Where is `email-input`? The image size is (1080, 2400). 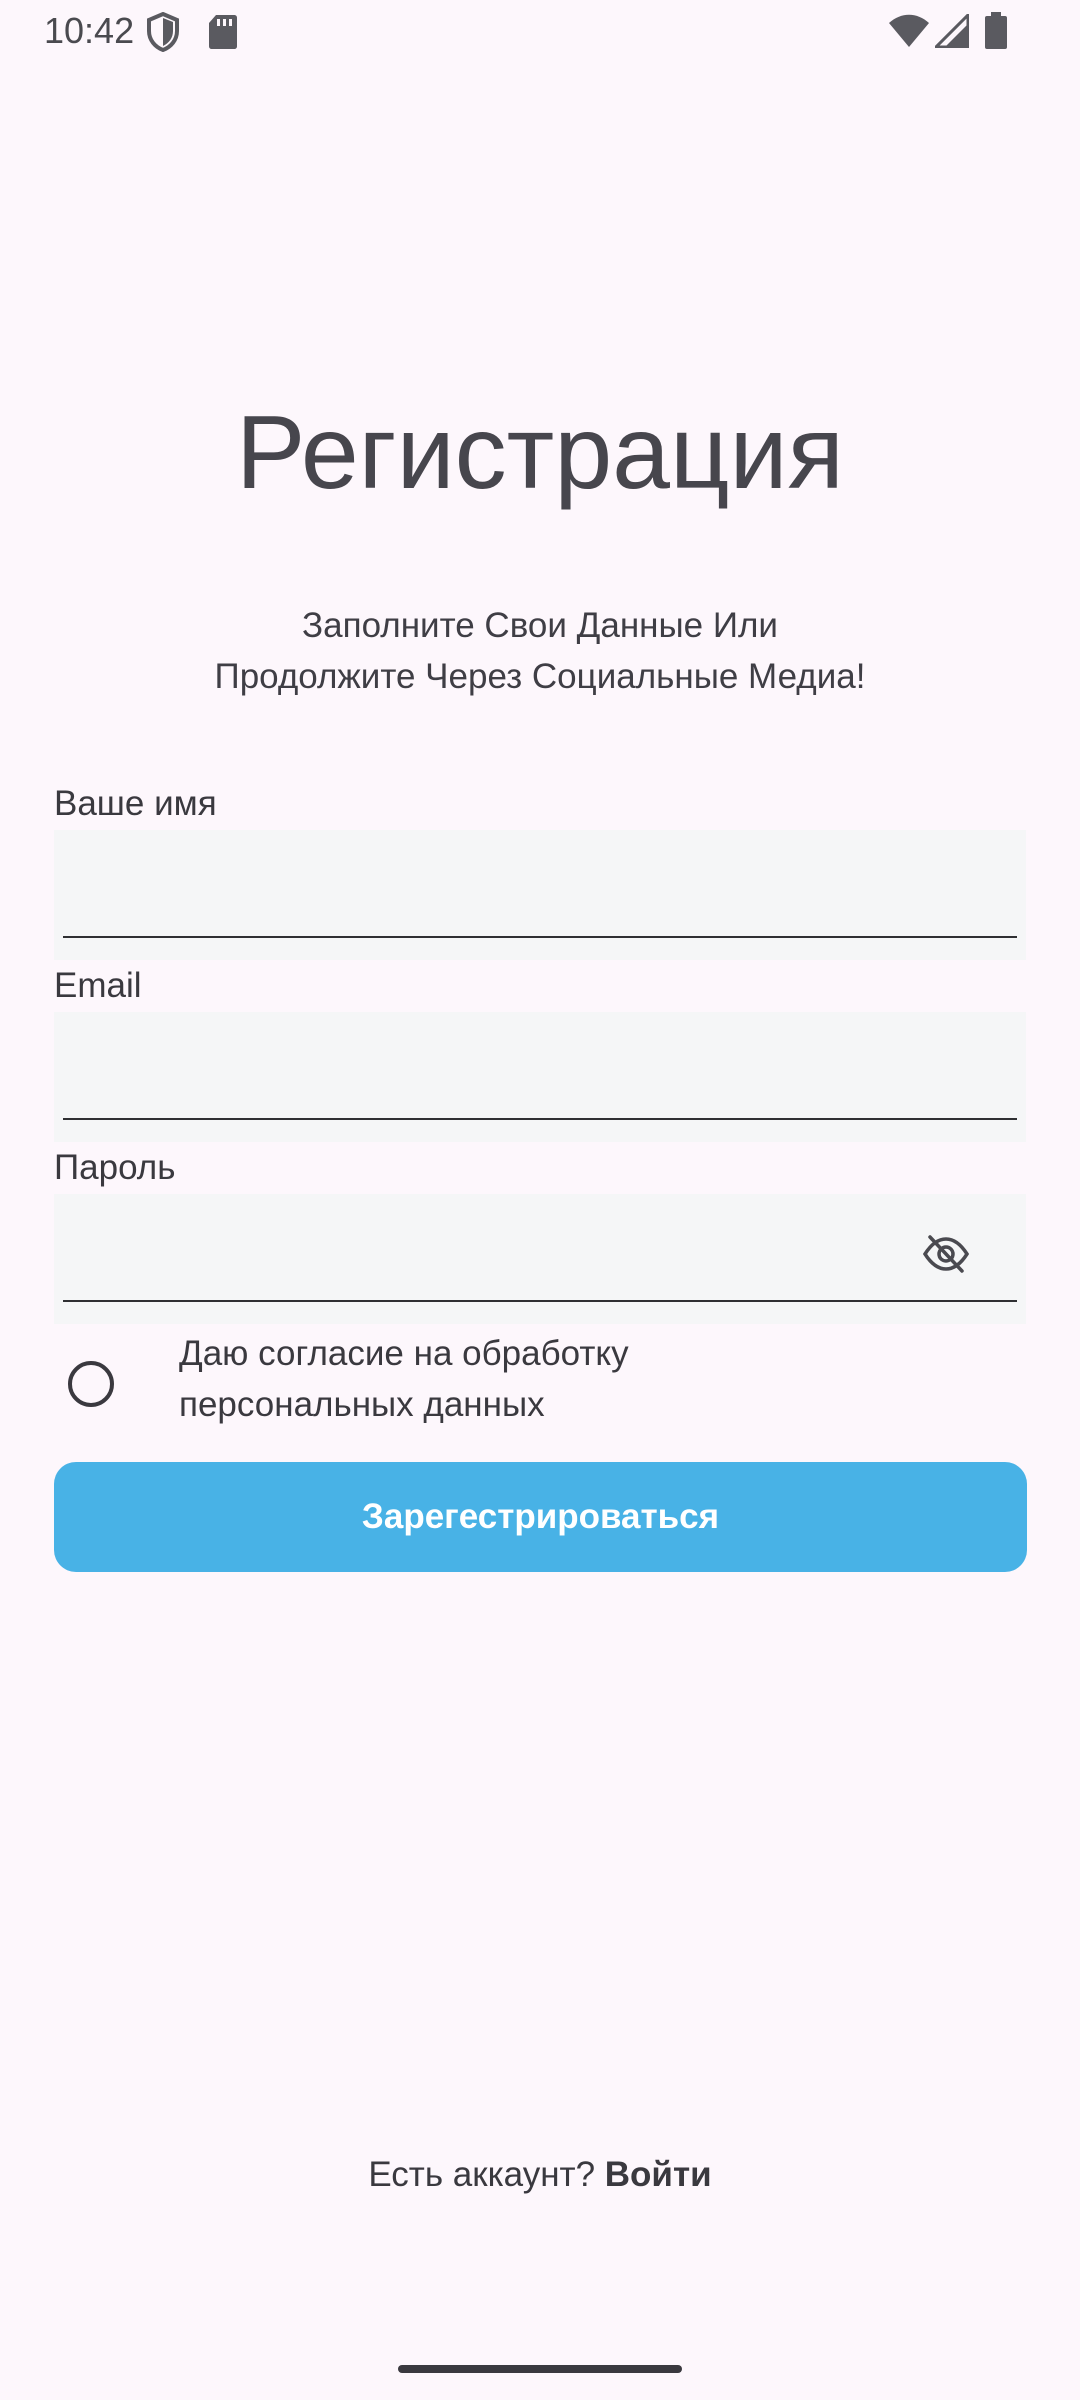 email-input is located at coordinates (506, 1073).